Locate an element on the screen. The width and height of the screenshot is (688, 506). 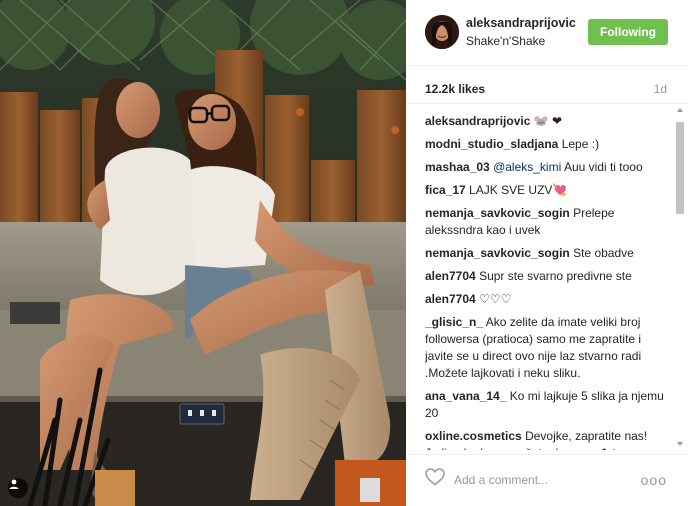
person-tag-icon is located at coordinates (18, 488).